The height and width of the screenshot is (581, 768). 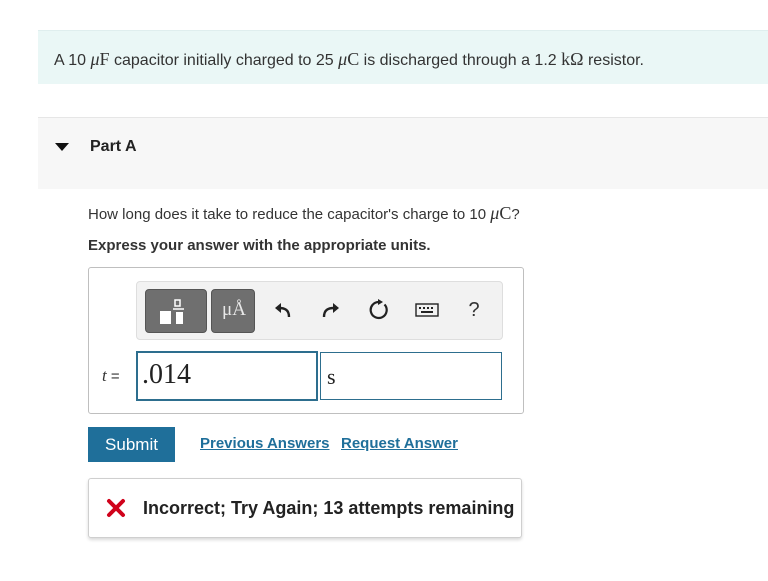 What do you see at coordinates (284, 310) in the screenshot?
I see `undo-icon` at bounding box center [284, 310].